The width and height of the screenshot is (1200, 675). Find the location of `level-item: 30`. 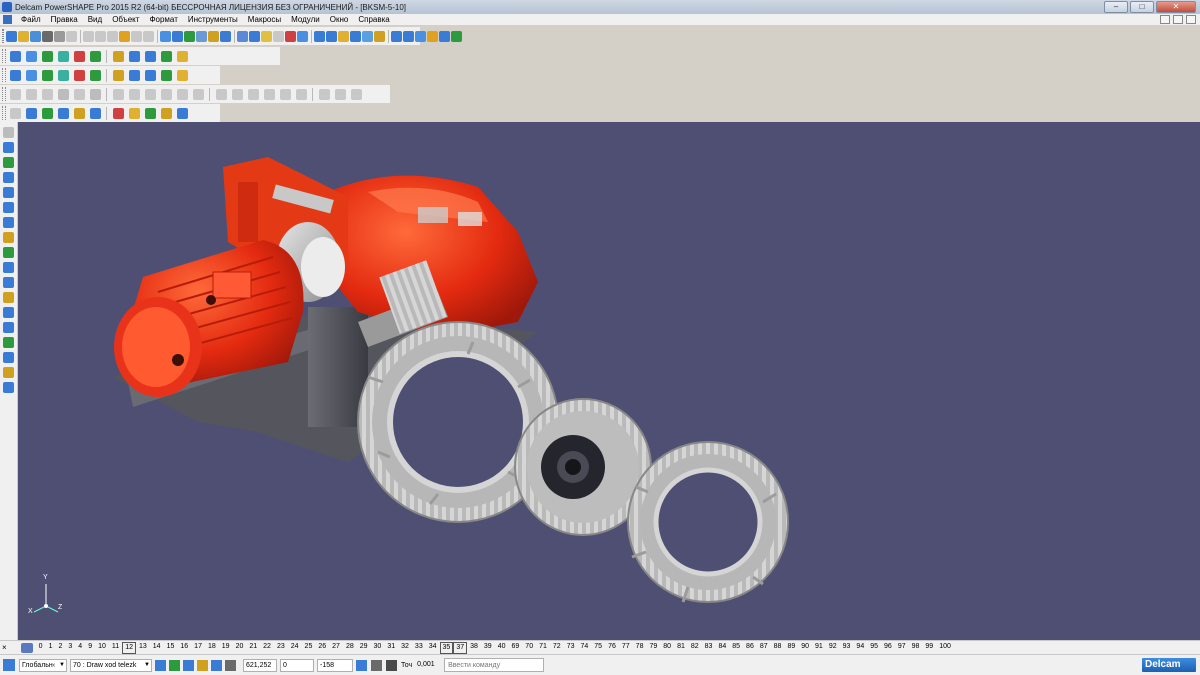

level-item: 30 is located at coordinates (378, 648).